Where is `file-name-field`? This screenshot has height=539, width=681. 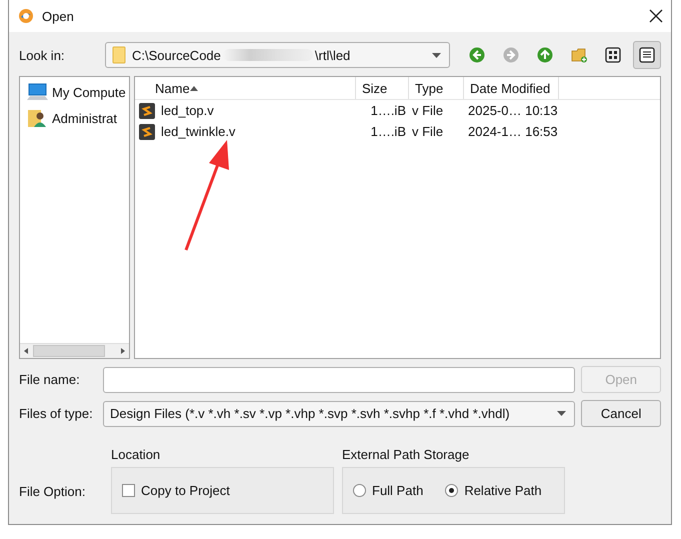 file-name-field is located at coordinates (339, 379).